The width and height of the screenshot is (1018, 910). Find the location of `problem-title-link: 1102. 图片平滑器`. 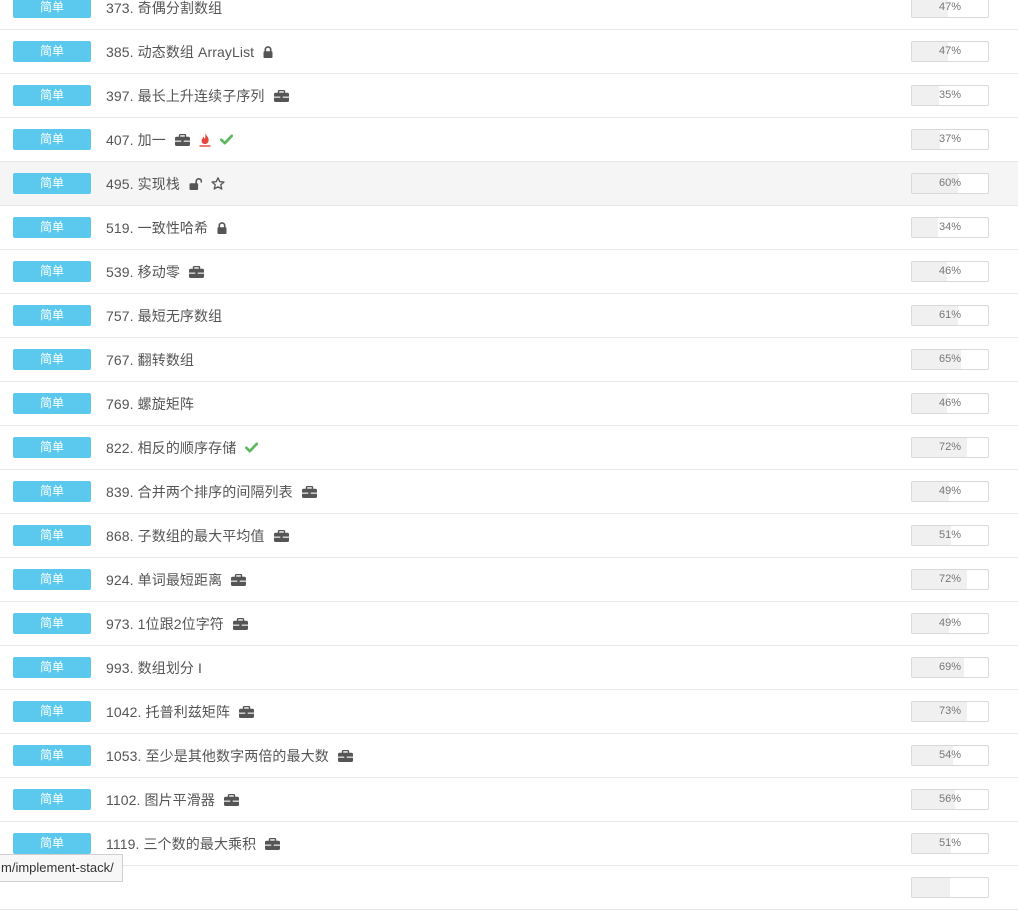

problem-title-link: 1102. 图片平滑器 is located at coordinates (160, 800).